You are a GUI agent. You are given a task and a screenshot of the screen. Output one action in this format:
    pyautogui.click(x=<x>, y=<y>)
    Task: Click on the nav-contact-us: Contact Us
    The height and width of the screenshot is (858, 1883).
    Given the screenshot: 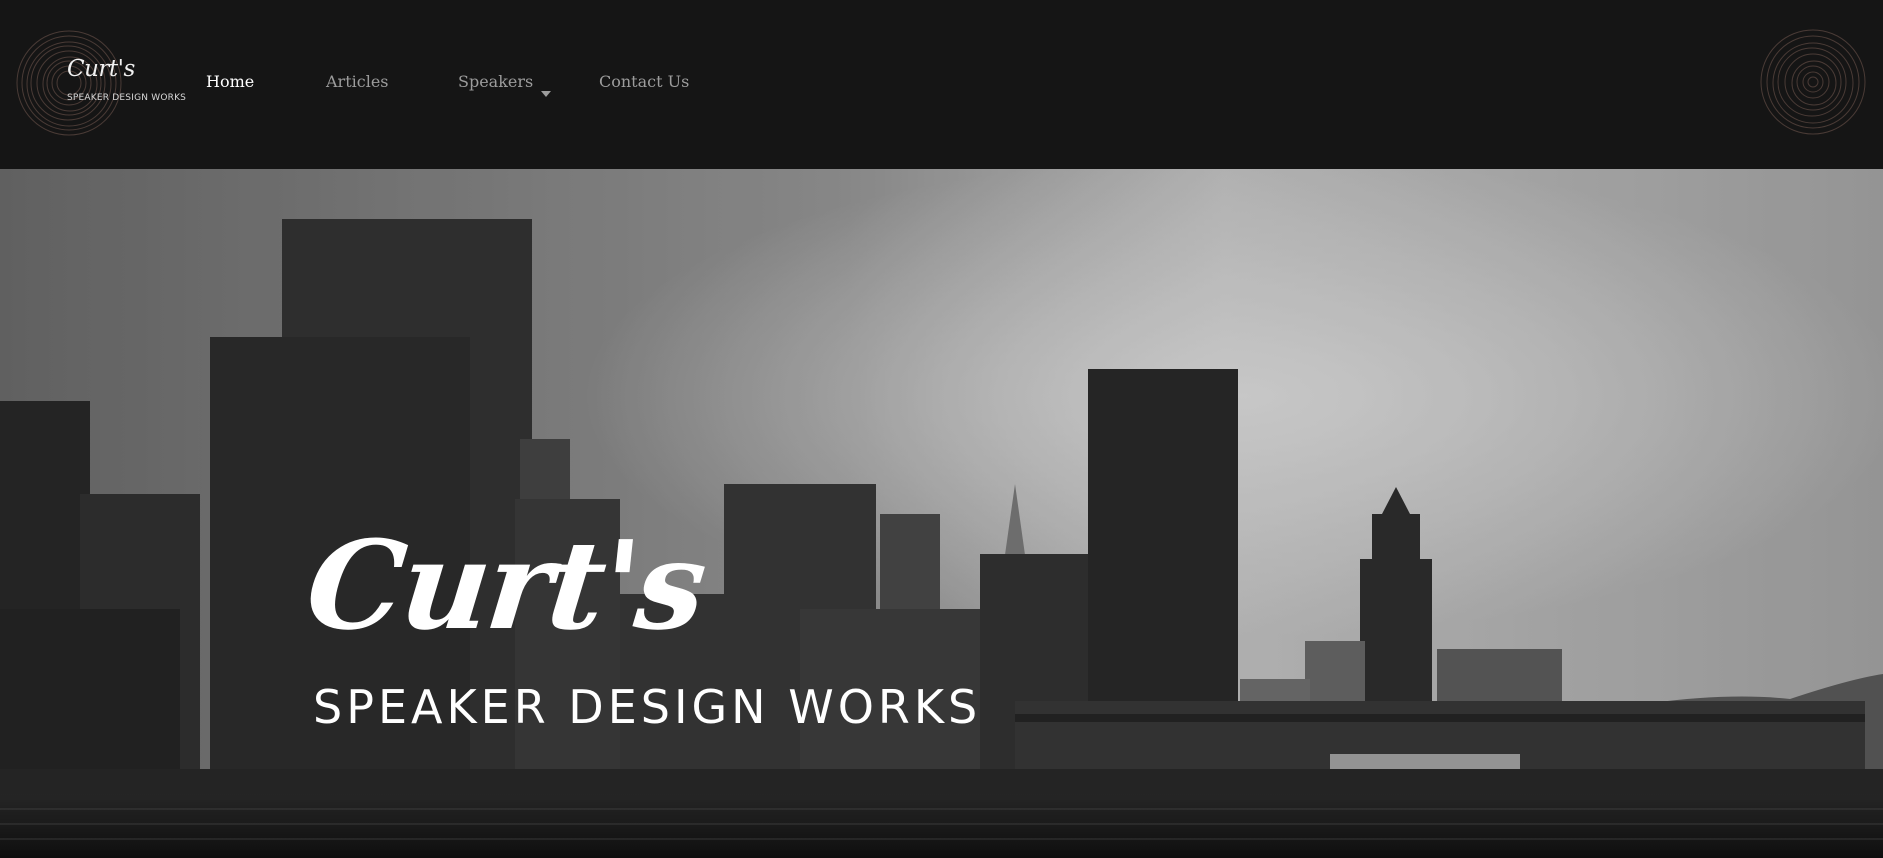 What is the action you would take?
    pyautogui.click(x=644, y=81)
    